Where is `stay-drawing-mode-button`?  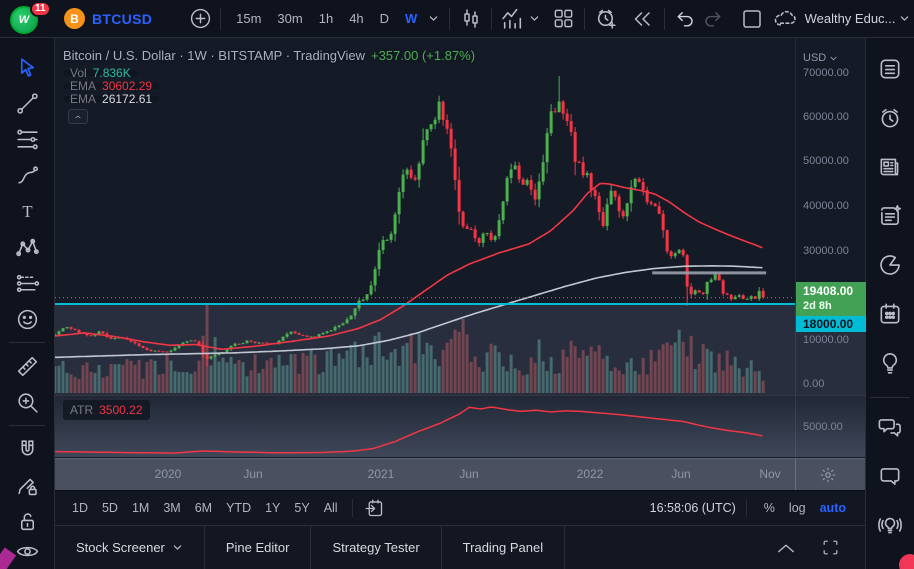
stay-drawing-mode-button is located at coordinates (27, 485).